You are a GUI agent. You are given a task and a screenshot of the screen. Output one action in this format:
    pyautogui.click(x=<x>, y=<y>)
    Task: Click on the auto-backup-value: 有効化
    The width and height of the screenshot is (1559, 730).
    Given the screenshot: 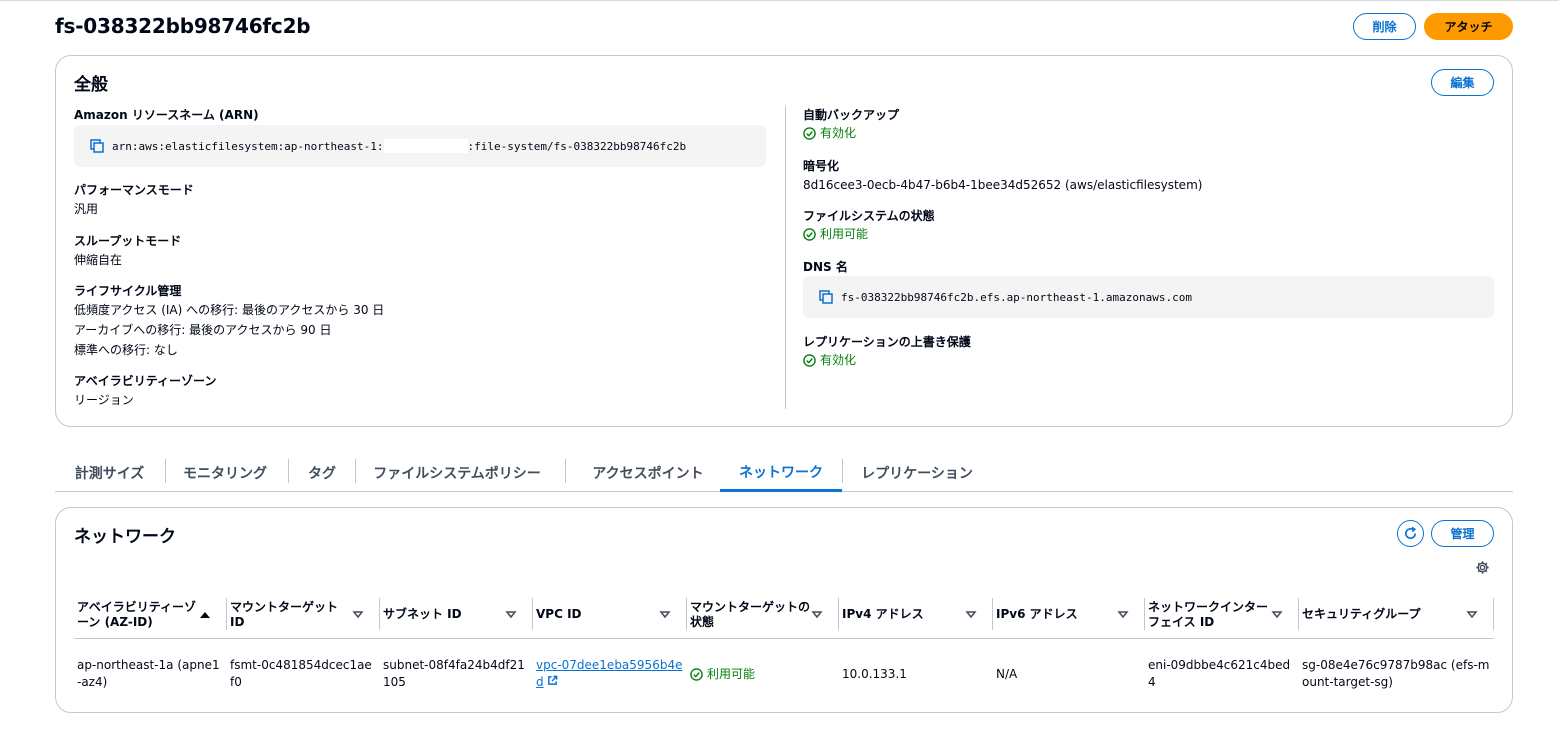 What is the action you would take?
    pyautogui.click(x=838, y=133)
    